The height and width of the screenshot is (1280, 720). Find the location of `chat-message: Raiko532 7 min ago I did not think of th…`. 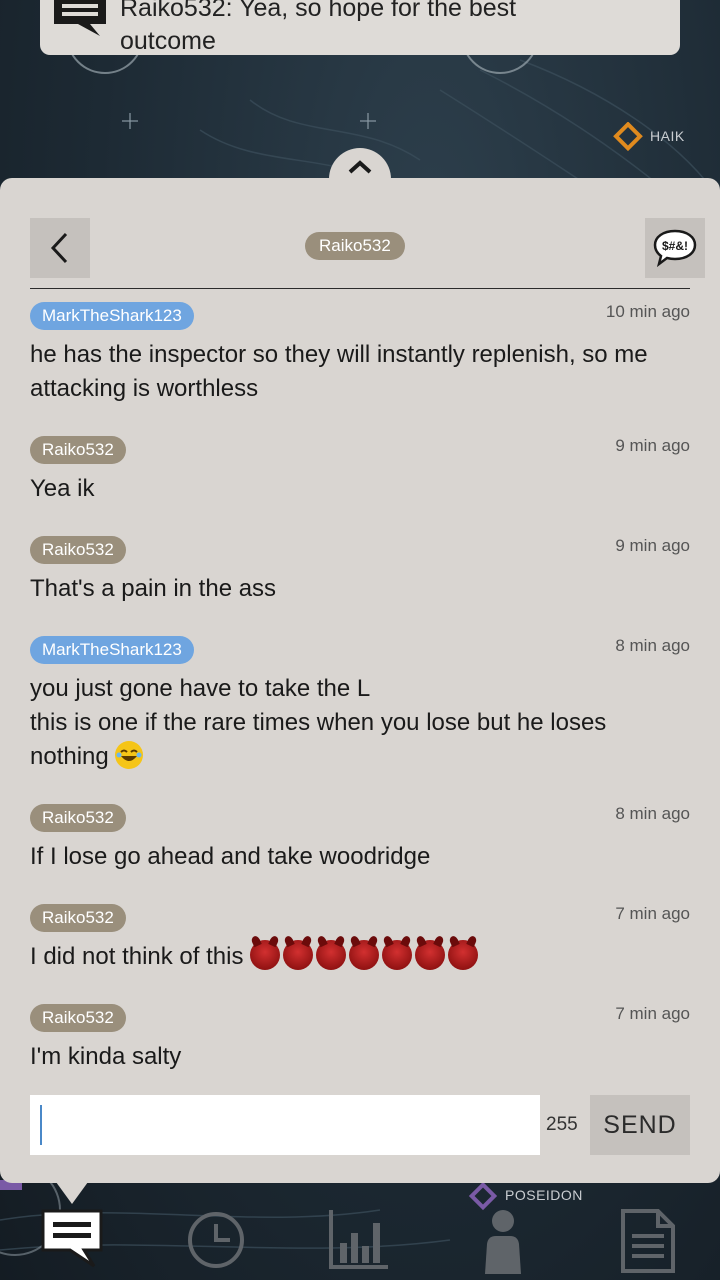

chat-message: Raiko532 7 min ago I did not think of th… is located at coordinates (360, 939).